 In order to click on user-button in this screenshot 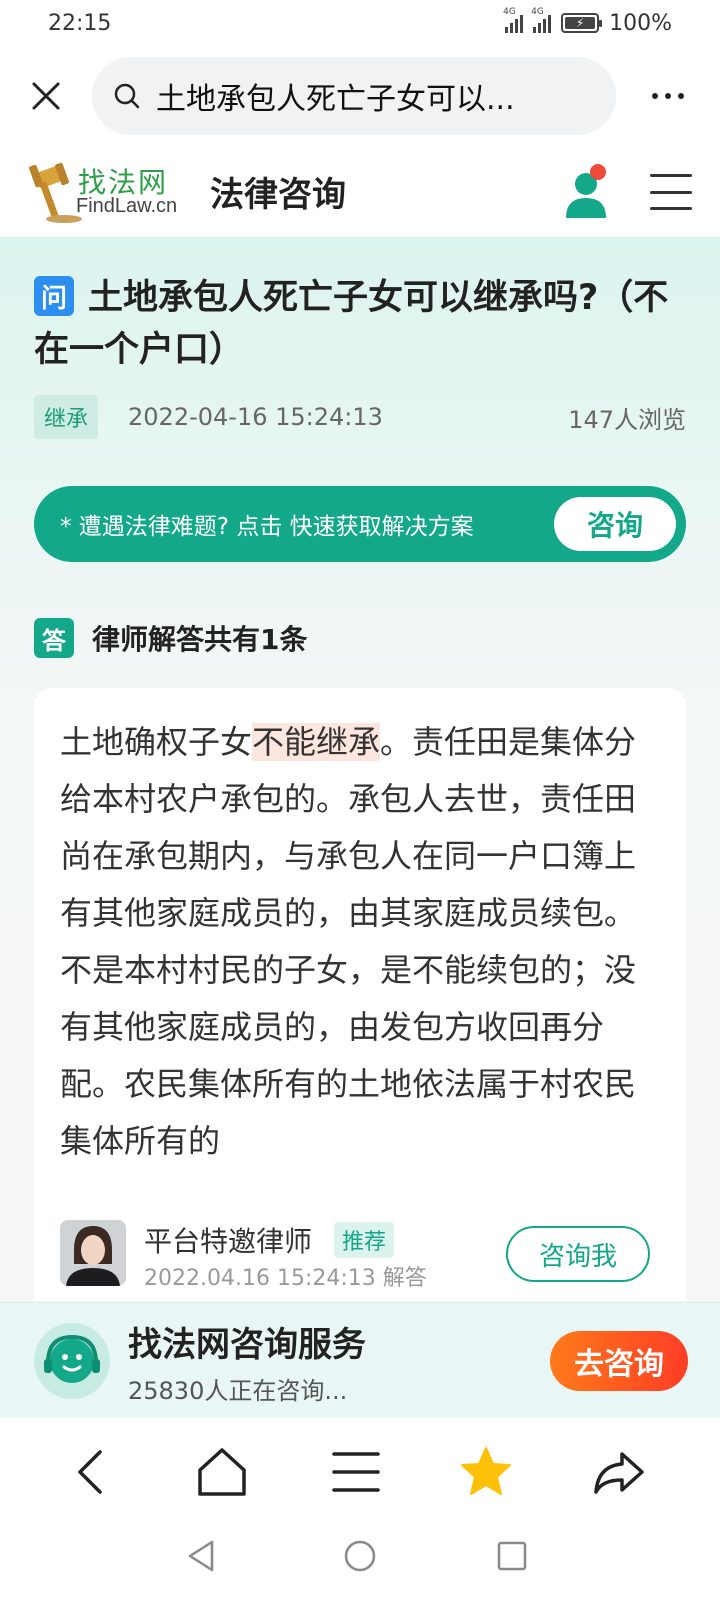, I will do `click(587, 192)`.